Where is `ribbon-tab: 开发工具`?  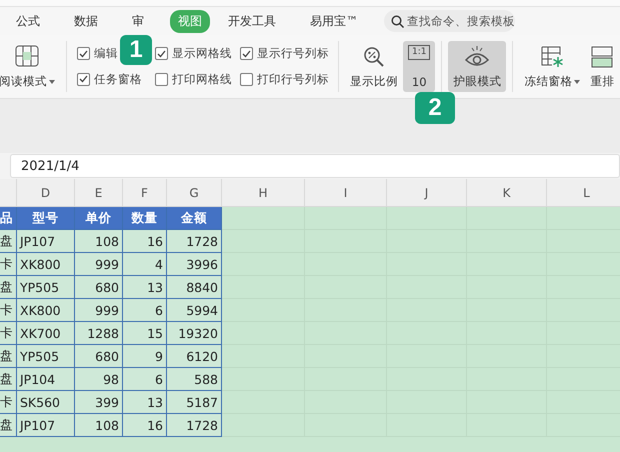
ribbon-tab: 开发工具 is located at coordinates (252, 21).